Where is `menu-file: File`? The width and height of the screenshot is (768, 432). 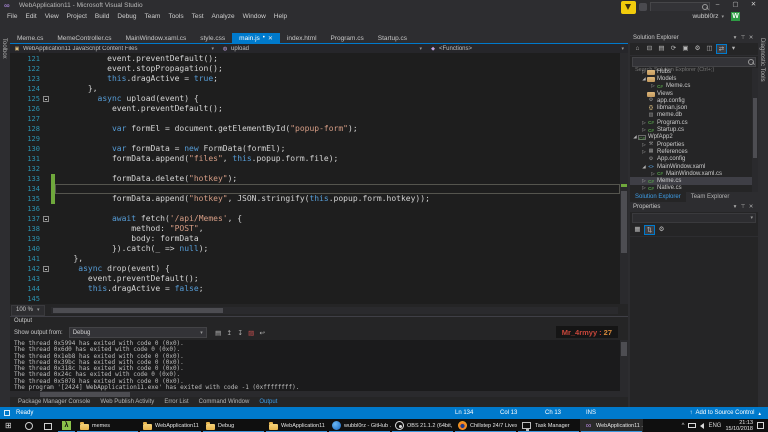
menu-file: File is located at coordinates (12, 16).